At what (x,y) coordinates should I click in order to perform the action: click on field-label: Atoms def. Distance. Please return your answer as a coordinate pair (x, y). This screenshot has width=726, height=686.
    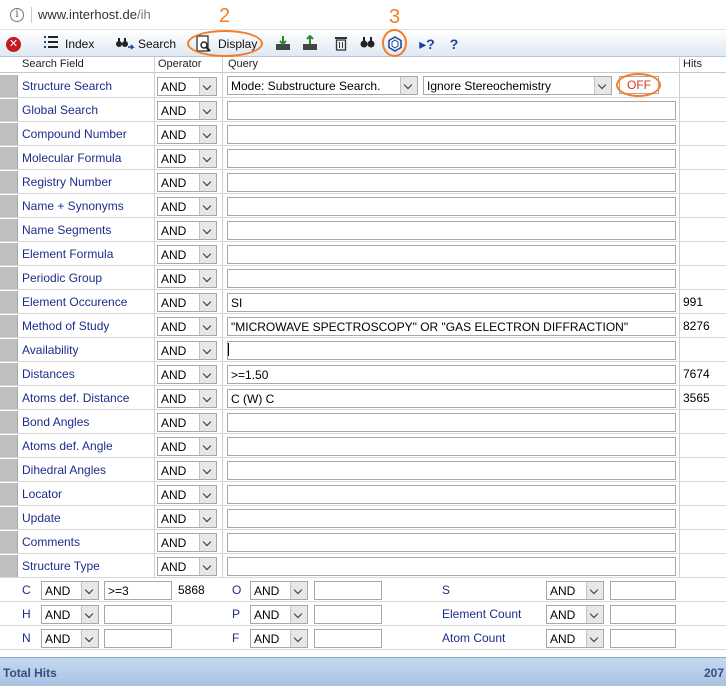
    Looking at the image, I should click on (75, 398).